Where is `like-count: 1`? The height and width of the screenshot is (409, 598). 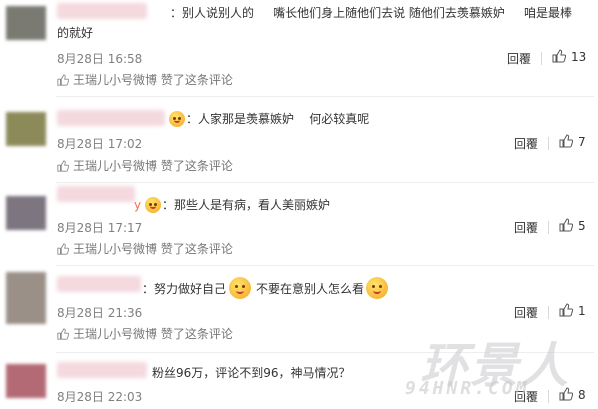 like-count: 1 is located at coordinates (582, 311).